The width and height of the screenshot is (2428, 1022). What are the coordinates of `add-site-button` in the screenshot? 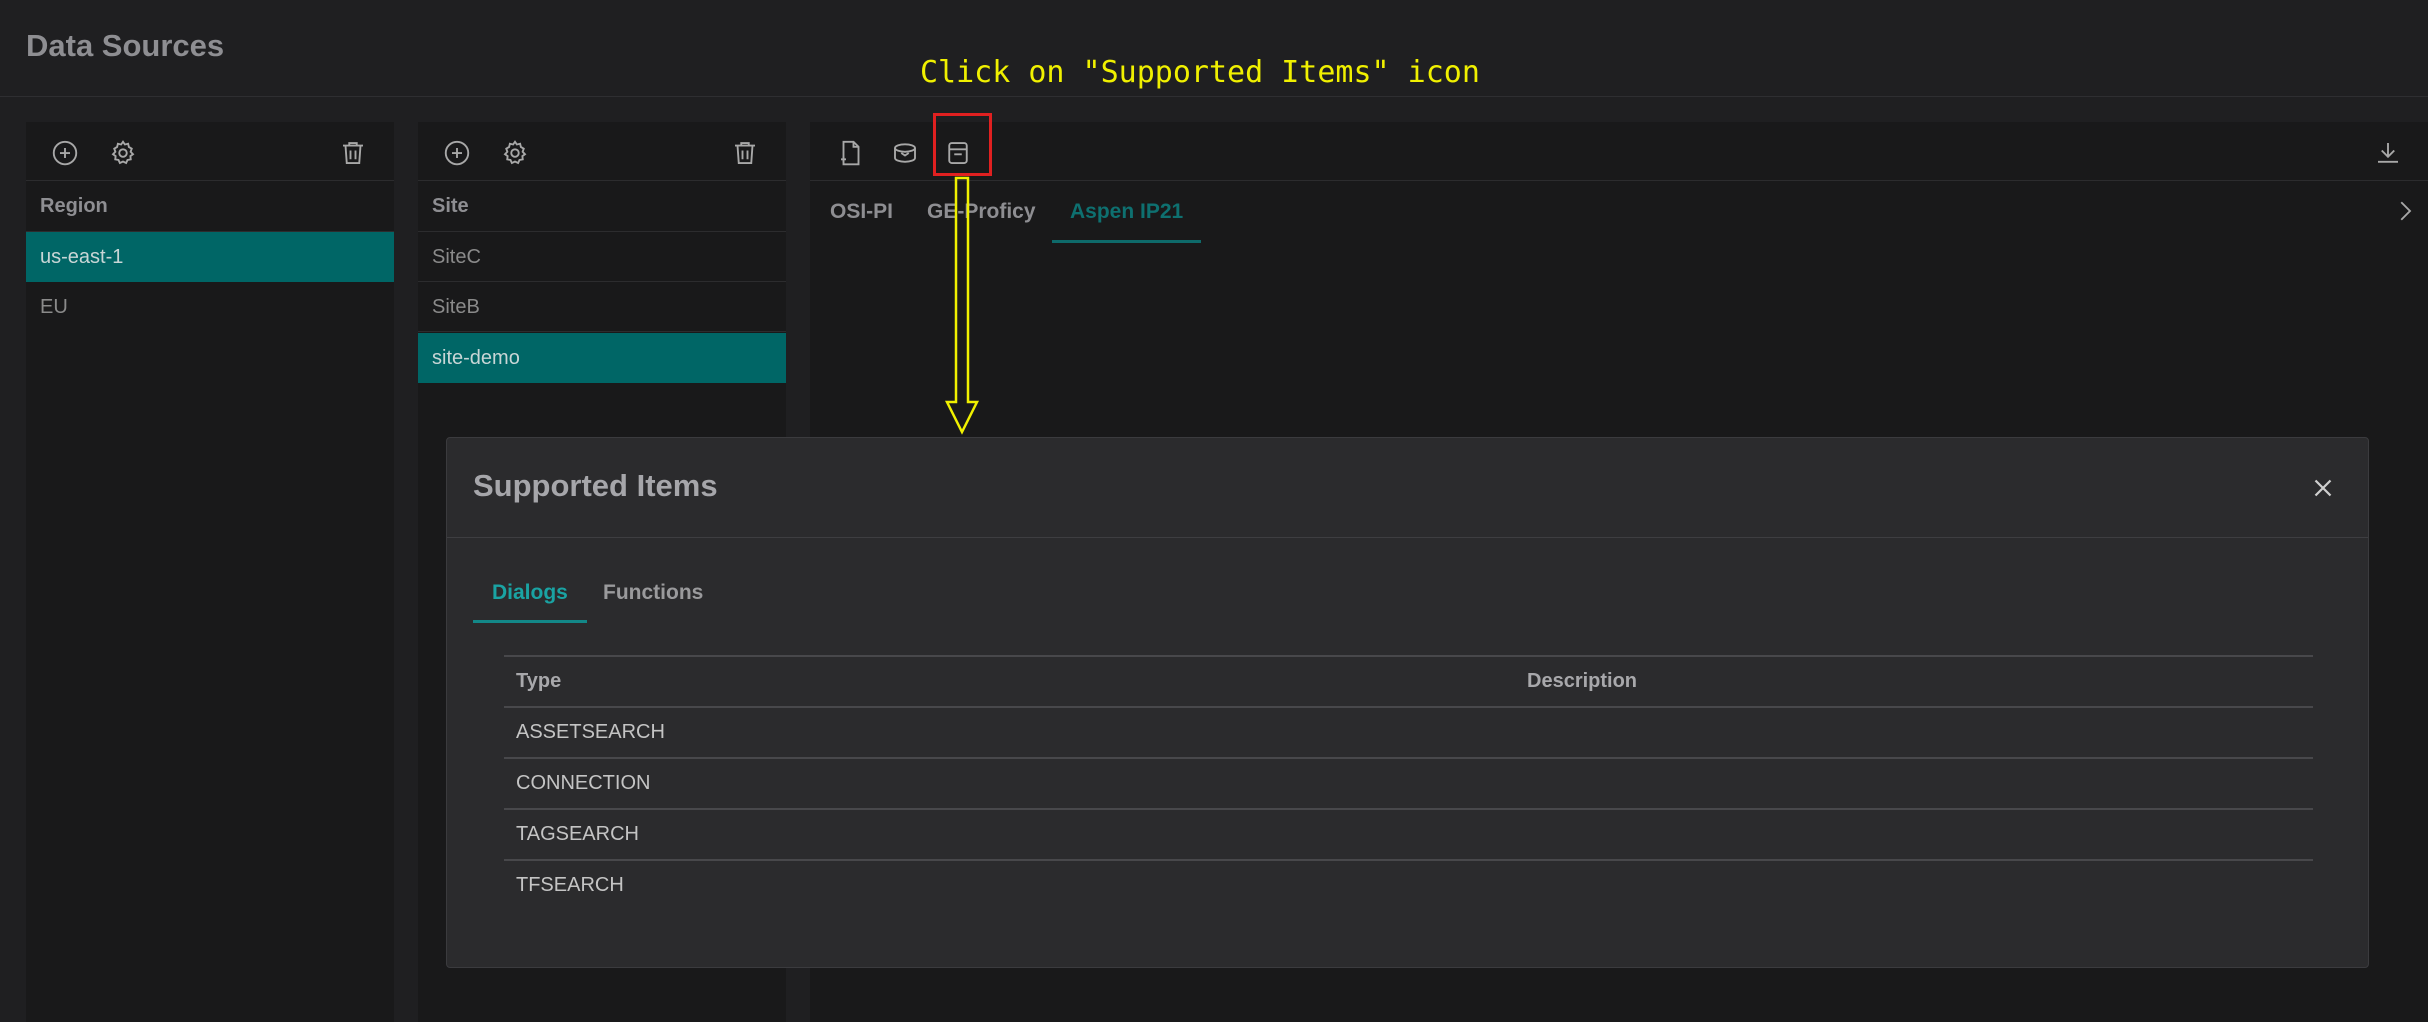 It's located at (457, 153).